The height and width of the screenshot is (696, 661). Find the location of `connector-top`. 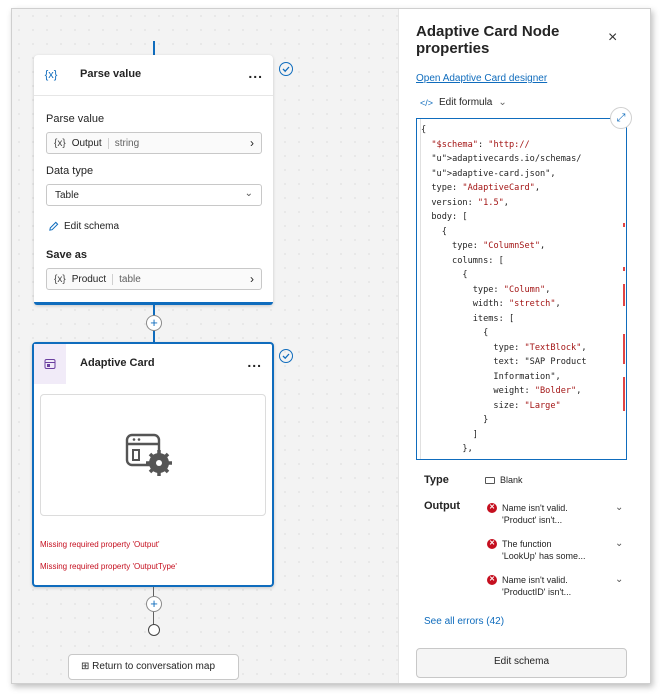

connector-top is located at coordinates (154, 48).